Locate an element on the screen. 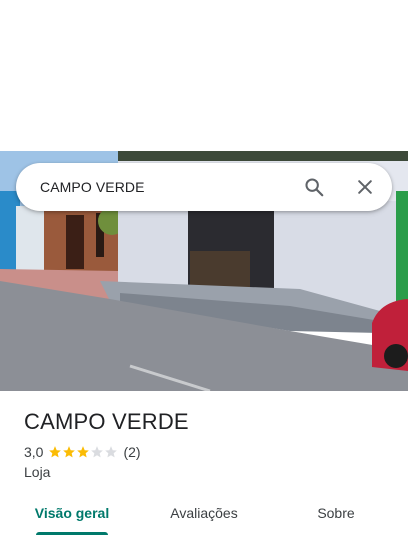 The width and height of the screenshot is (408, 542). place-tabs: Visão geral Avaliações Sobre is located at coordinates (204, 519).